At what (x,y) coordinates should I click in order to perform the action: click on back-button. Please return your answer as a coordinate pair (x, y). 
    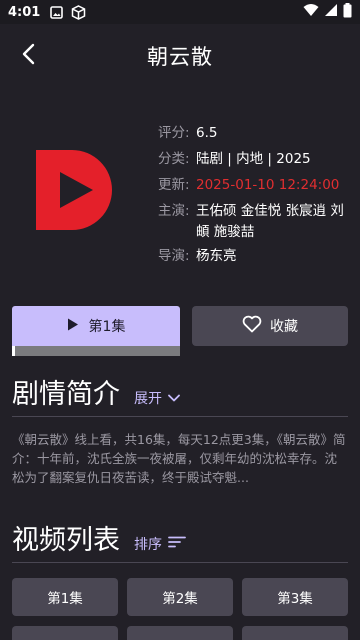
    Looking at the image, I should click on (28, 56).